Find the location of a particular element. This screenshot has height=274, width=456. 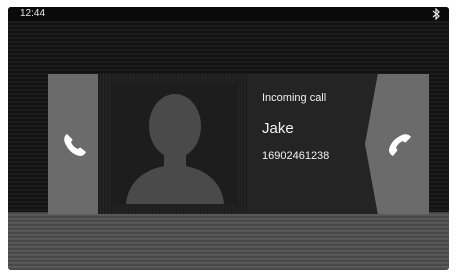

decline-call-button is located at coordinates (397, 144).